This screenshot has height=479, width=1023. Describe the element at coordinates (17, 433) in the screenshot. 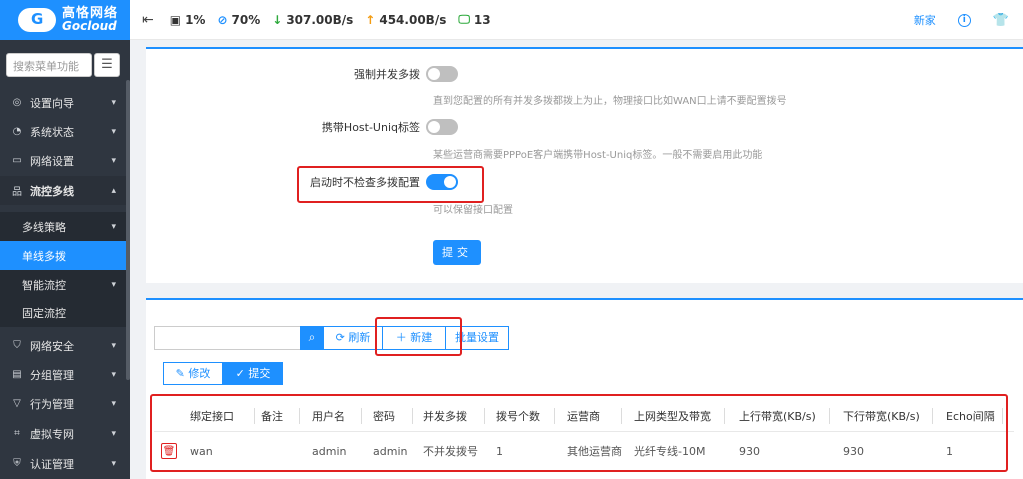

I see `vpn-icon: ⌗` at that location.